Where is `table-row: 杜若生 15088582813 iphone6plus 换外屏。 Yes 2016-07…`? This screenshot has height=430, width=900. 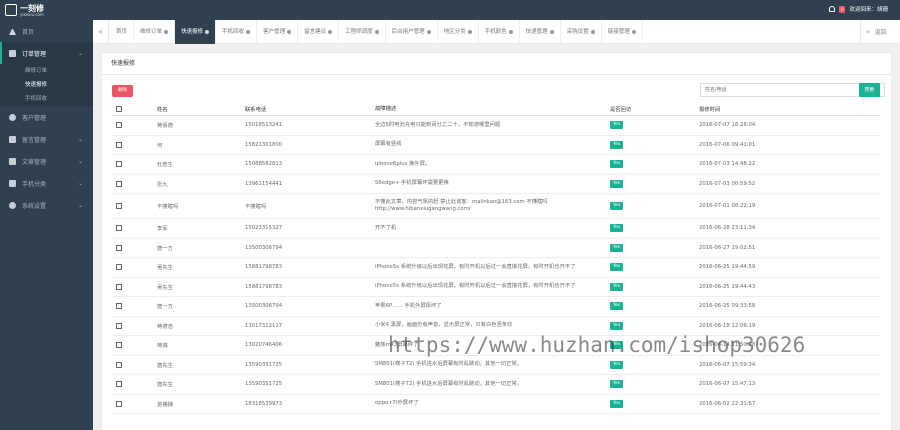
table-row: 杜若生 15088582813 iphone6plus 换外屏。 Yes 2016-07… is located at coordinates (496, 165).